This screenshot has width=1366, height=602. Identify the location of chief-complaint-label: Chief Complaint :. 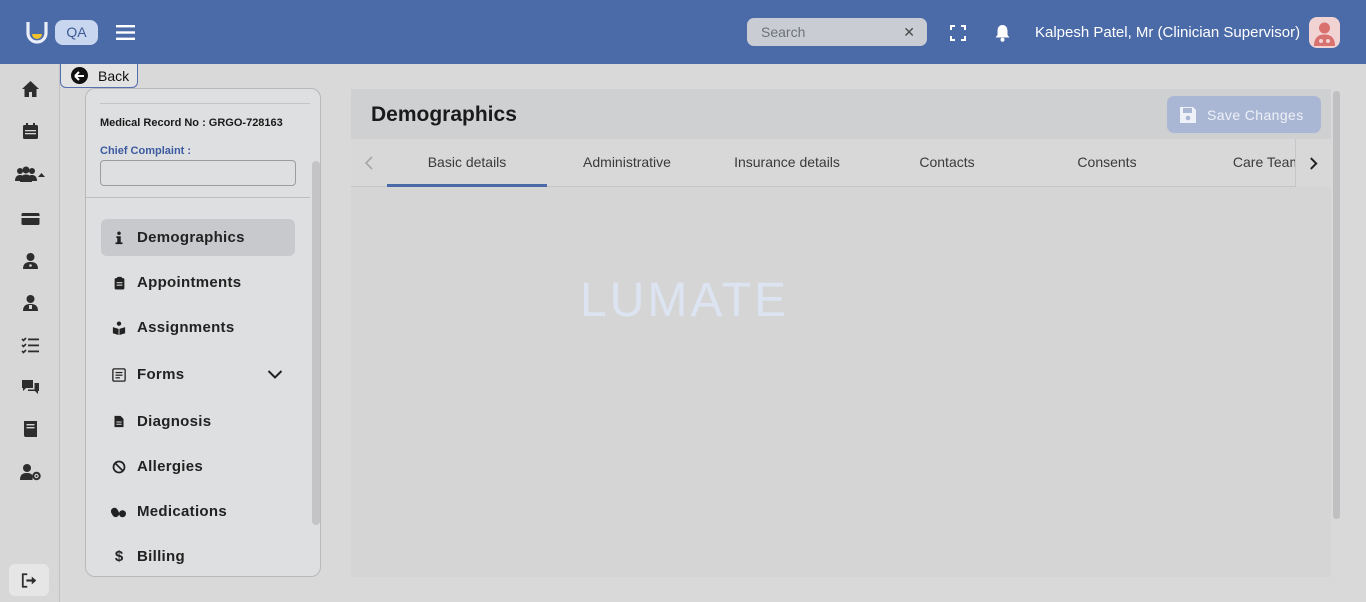
(146, 151).